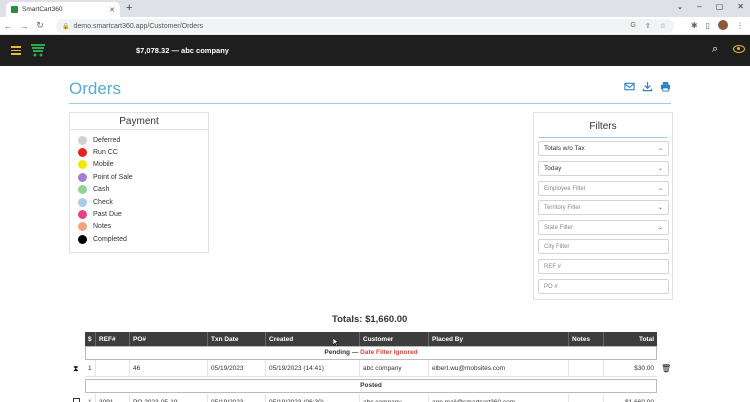 The image size is (750, 402). What do you see at coordinates (105, 177) in the screenshot?
I see `payment-item: Point of Sale` at bounding box center [105, 177].